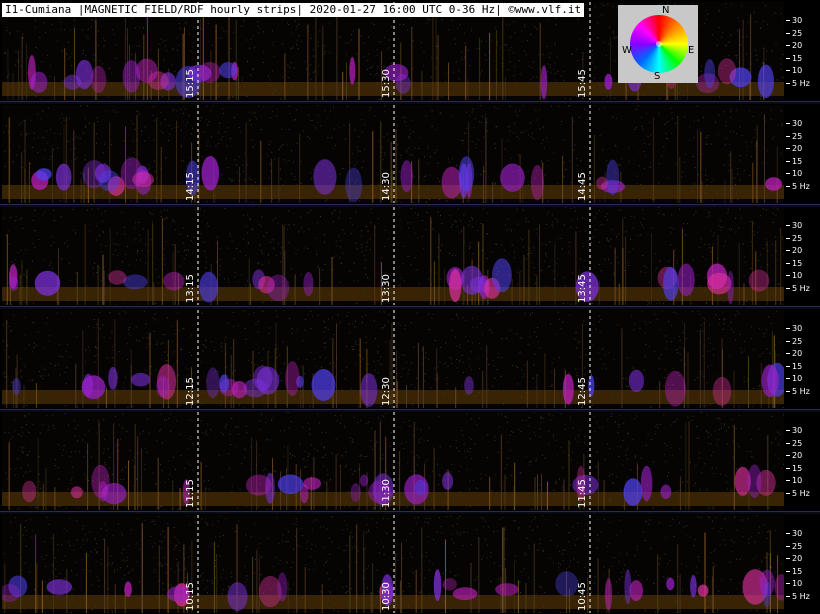 The height and width of the screenshot is (614, 820). I want to click on time-label: 13:15, so click(190, 288).